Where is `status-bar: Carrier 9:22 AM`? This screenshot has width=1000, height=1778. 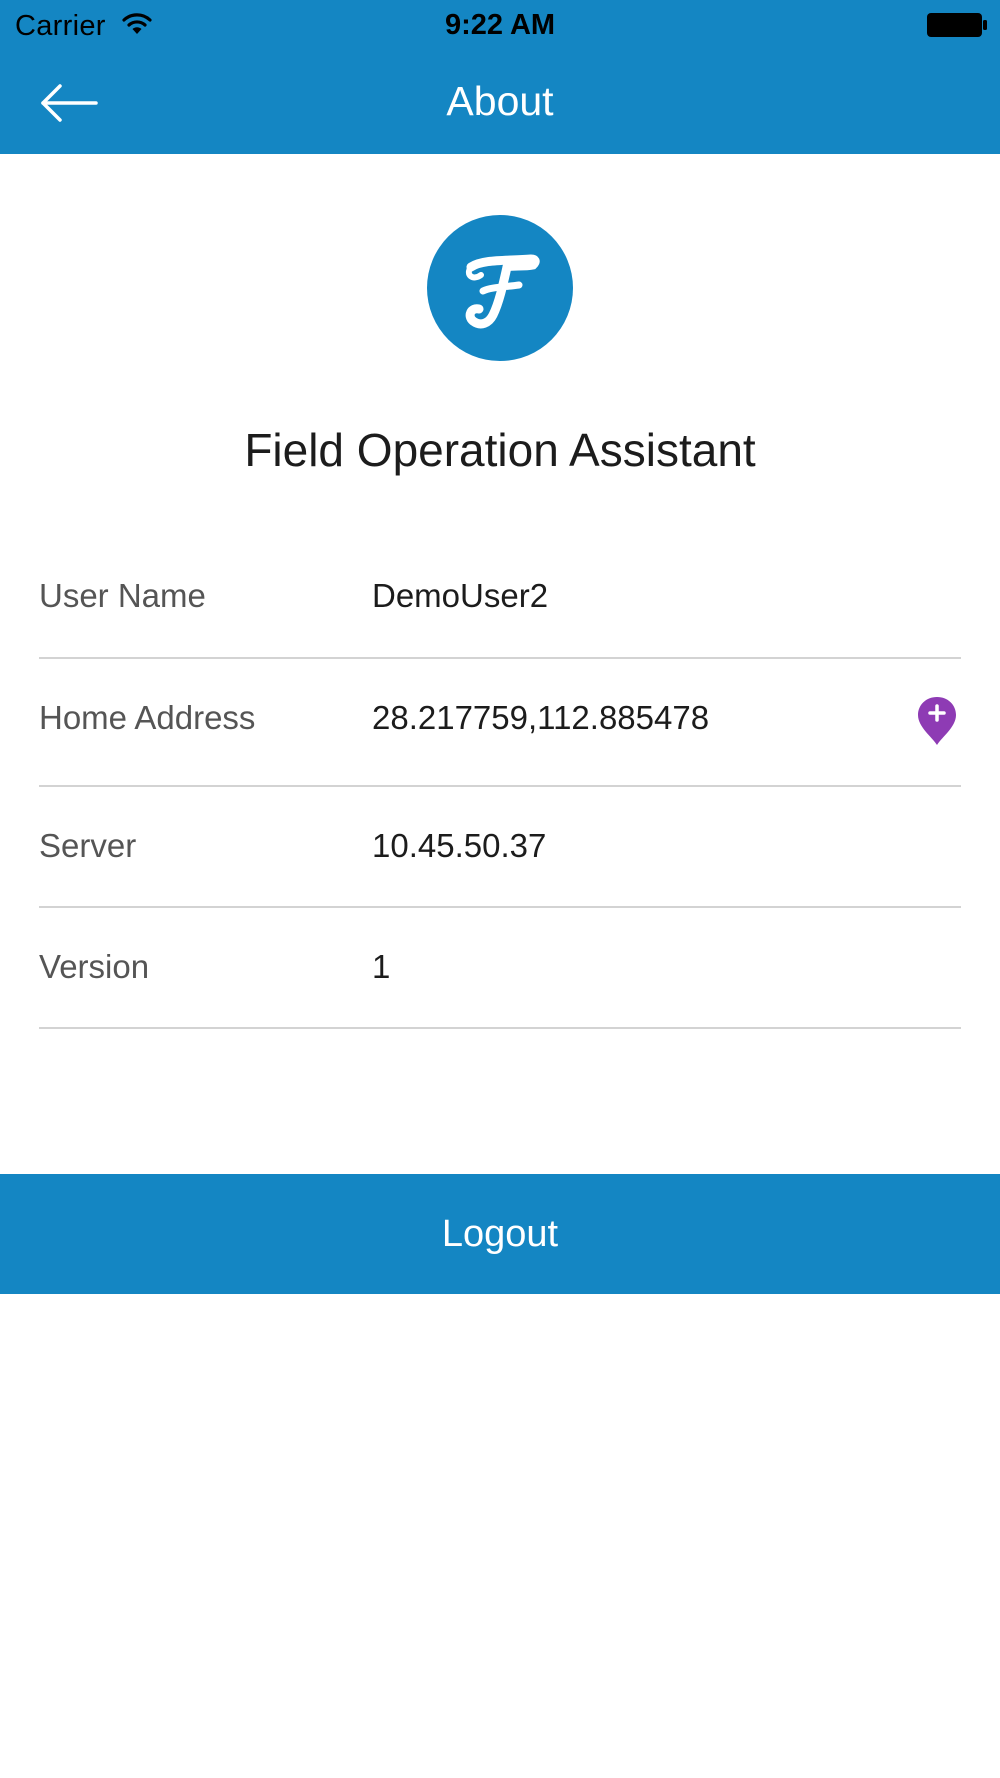
status-bar: Carrier 9:22 AM is located at coordinates (500, 26).